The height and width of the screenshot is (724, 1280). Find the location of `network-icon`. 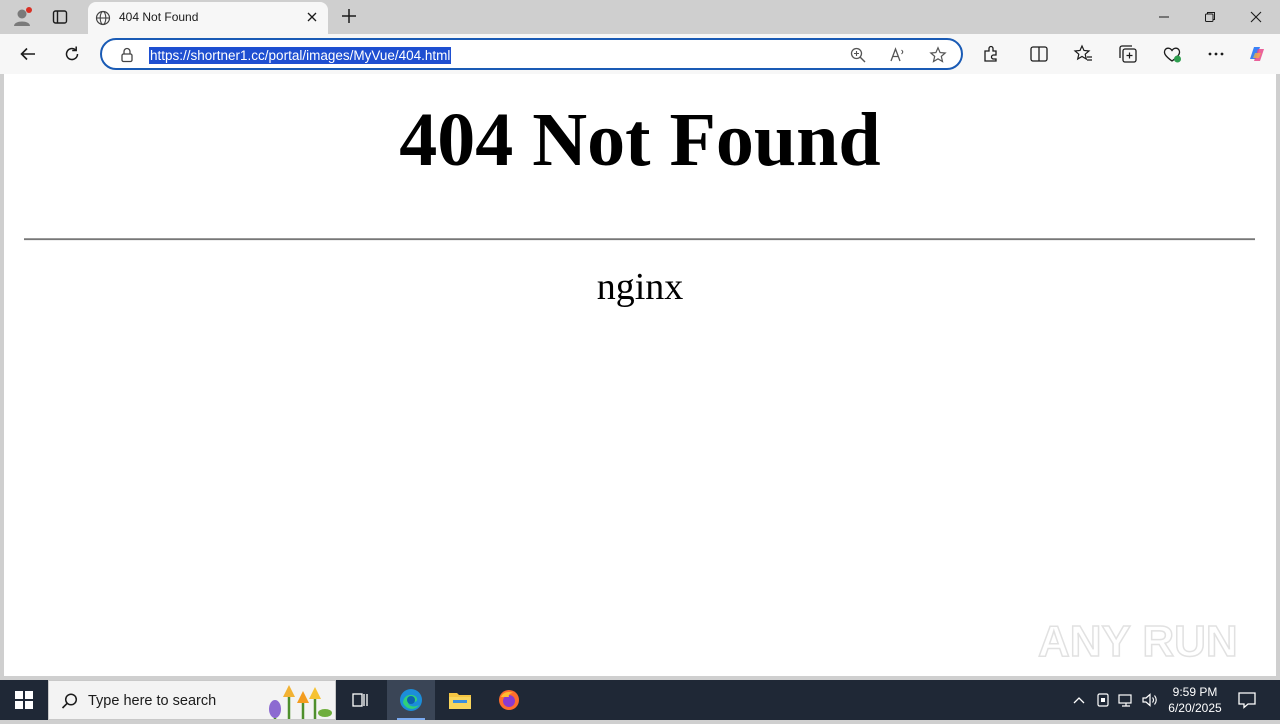

network-icon is located at coordinates (1126, 700).